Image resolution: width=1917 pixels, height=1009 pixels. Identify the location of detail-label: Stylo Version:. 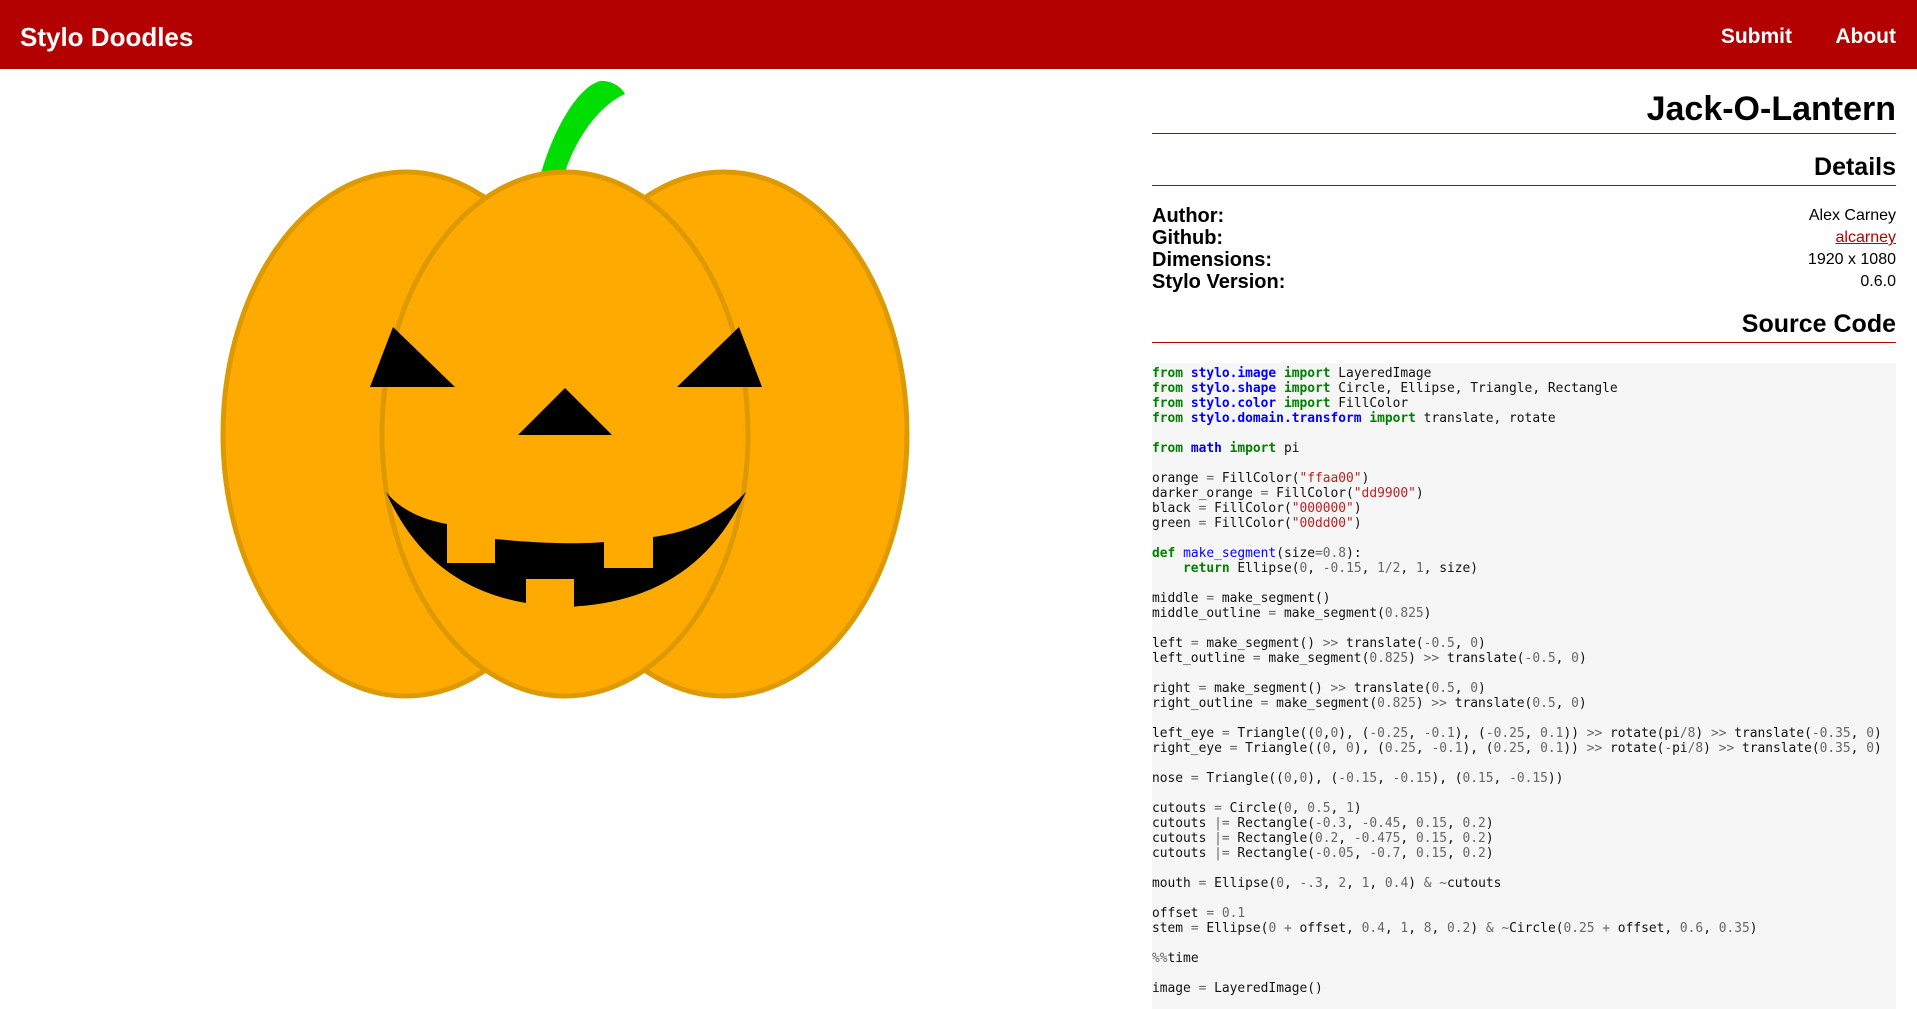
(1219, 281).